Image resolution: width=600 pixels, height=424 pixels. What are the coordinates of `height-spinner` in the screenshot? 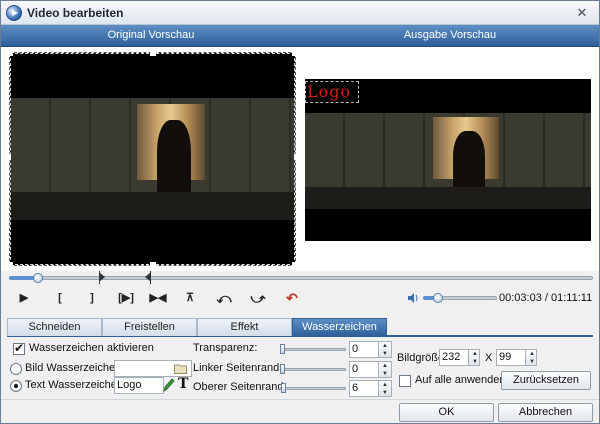 It's located at (531, 357).